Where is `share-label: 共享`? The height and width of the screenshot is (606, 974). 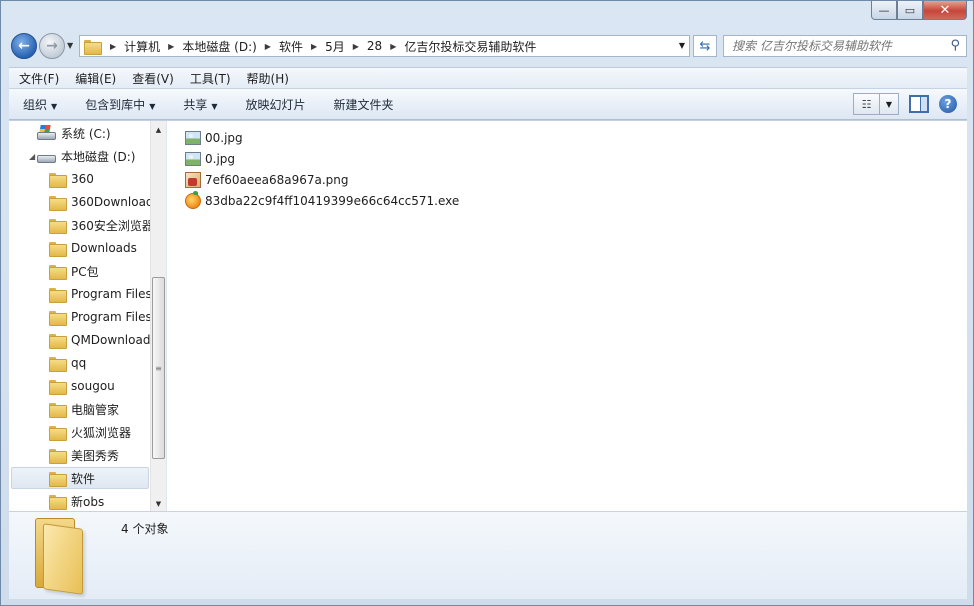
share-label: 共享 is located at coordinates (195, 104).